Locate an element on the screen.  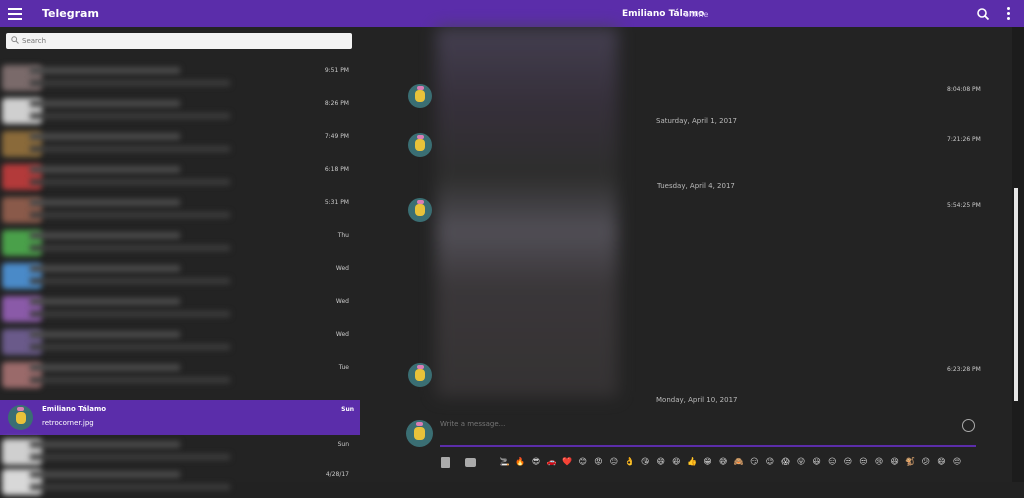
hamburger-menu-icon is located at coordinates (17, 13).